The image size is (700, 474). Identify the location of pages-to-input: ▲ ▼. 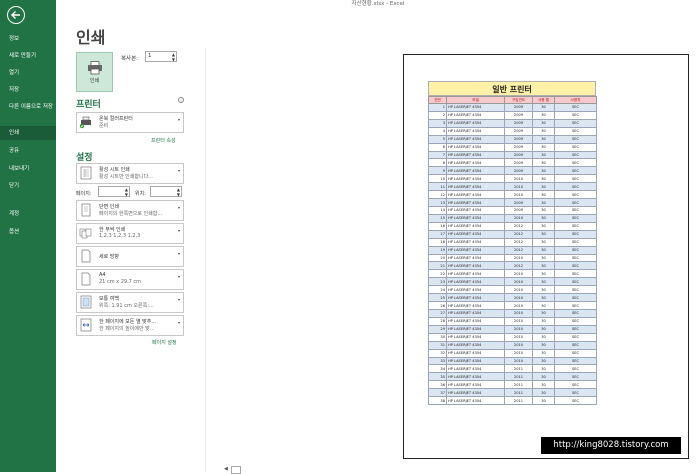
(166, 191).